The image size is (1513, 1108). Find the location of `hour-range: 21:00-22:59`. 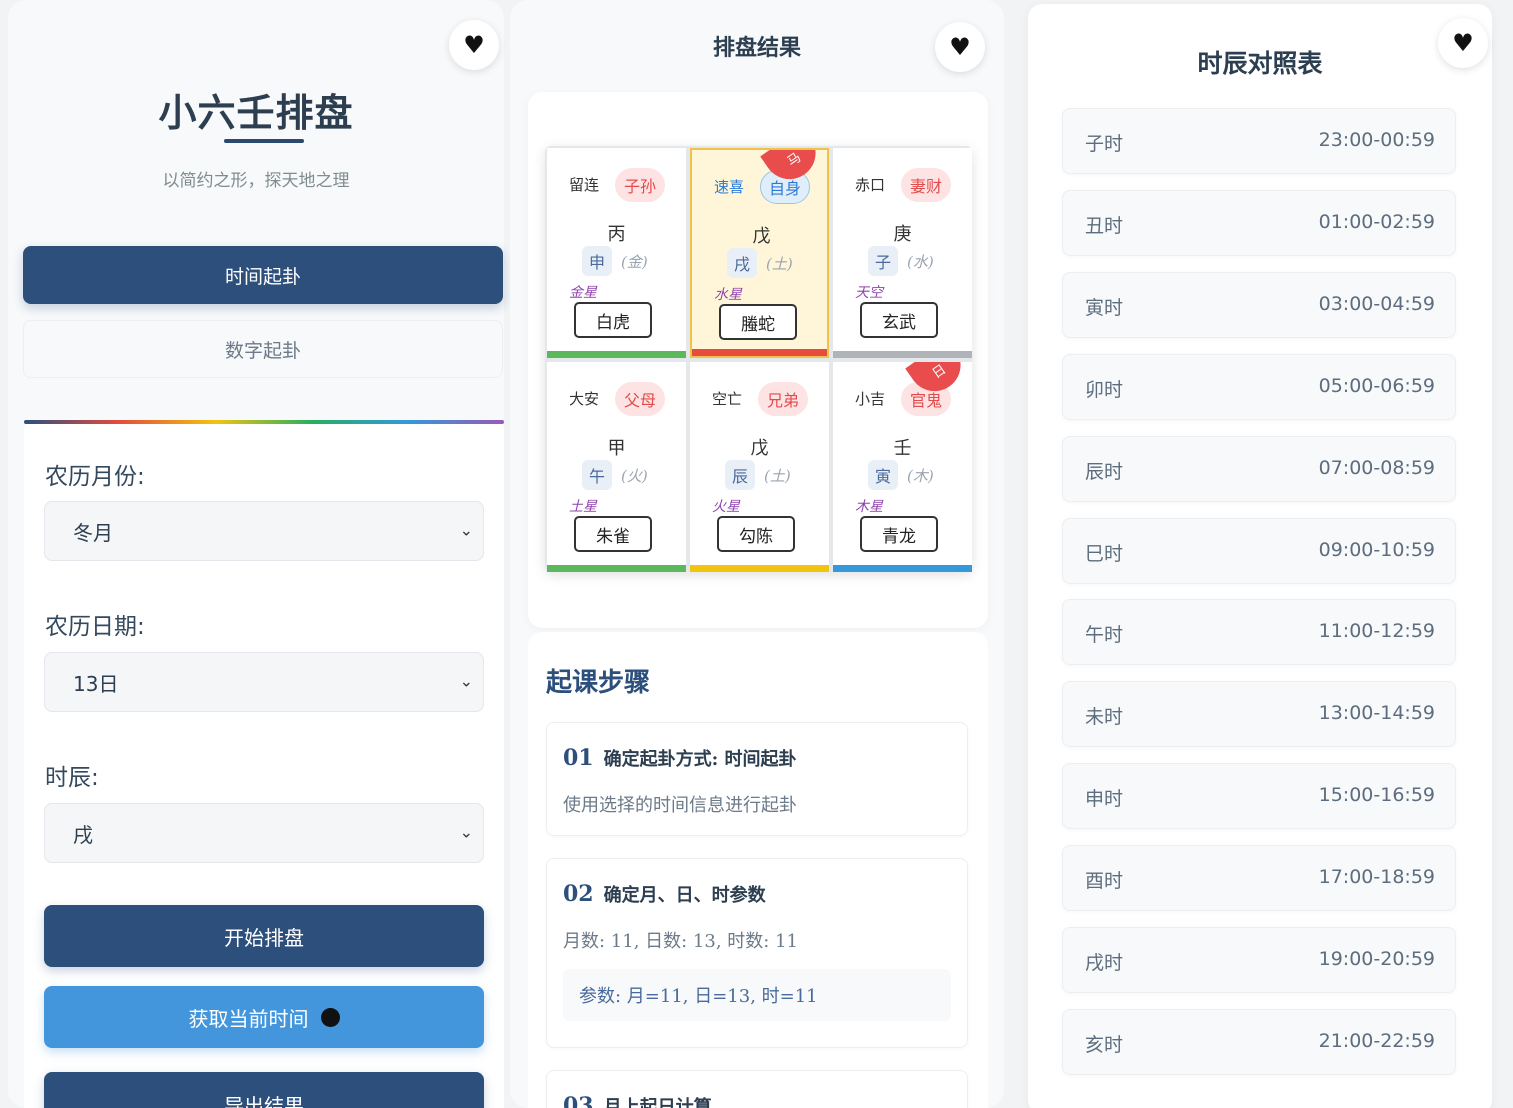

hour-range: 21:00-22:59 is located at coordinates (1376, 1040).